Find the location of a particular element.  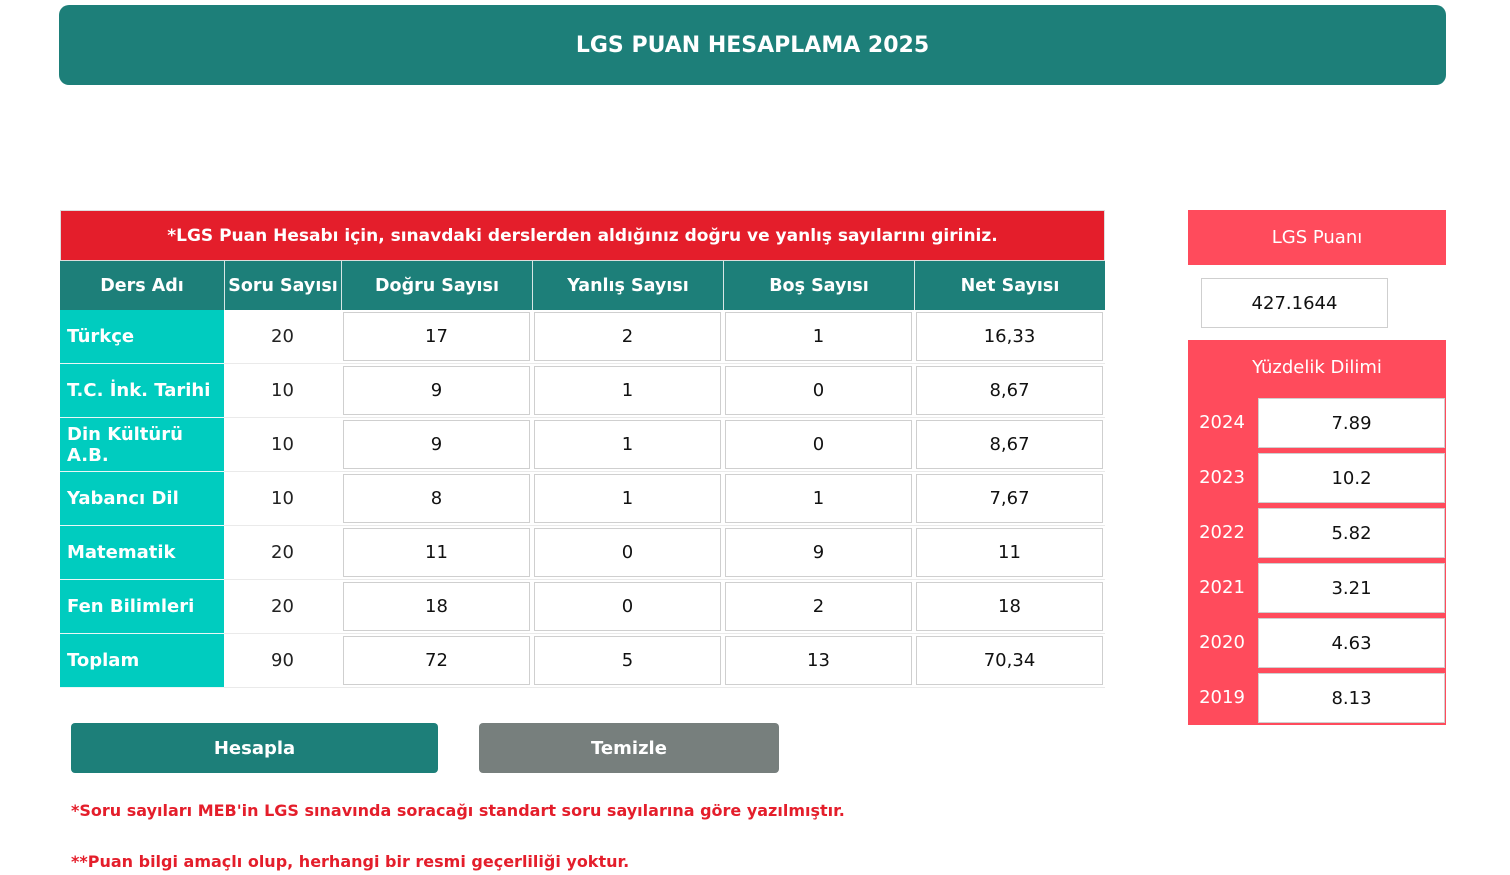

subject-name: Toplam is located at coordinates (142, 661).